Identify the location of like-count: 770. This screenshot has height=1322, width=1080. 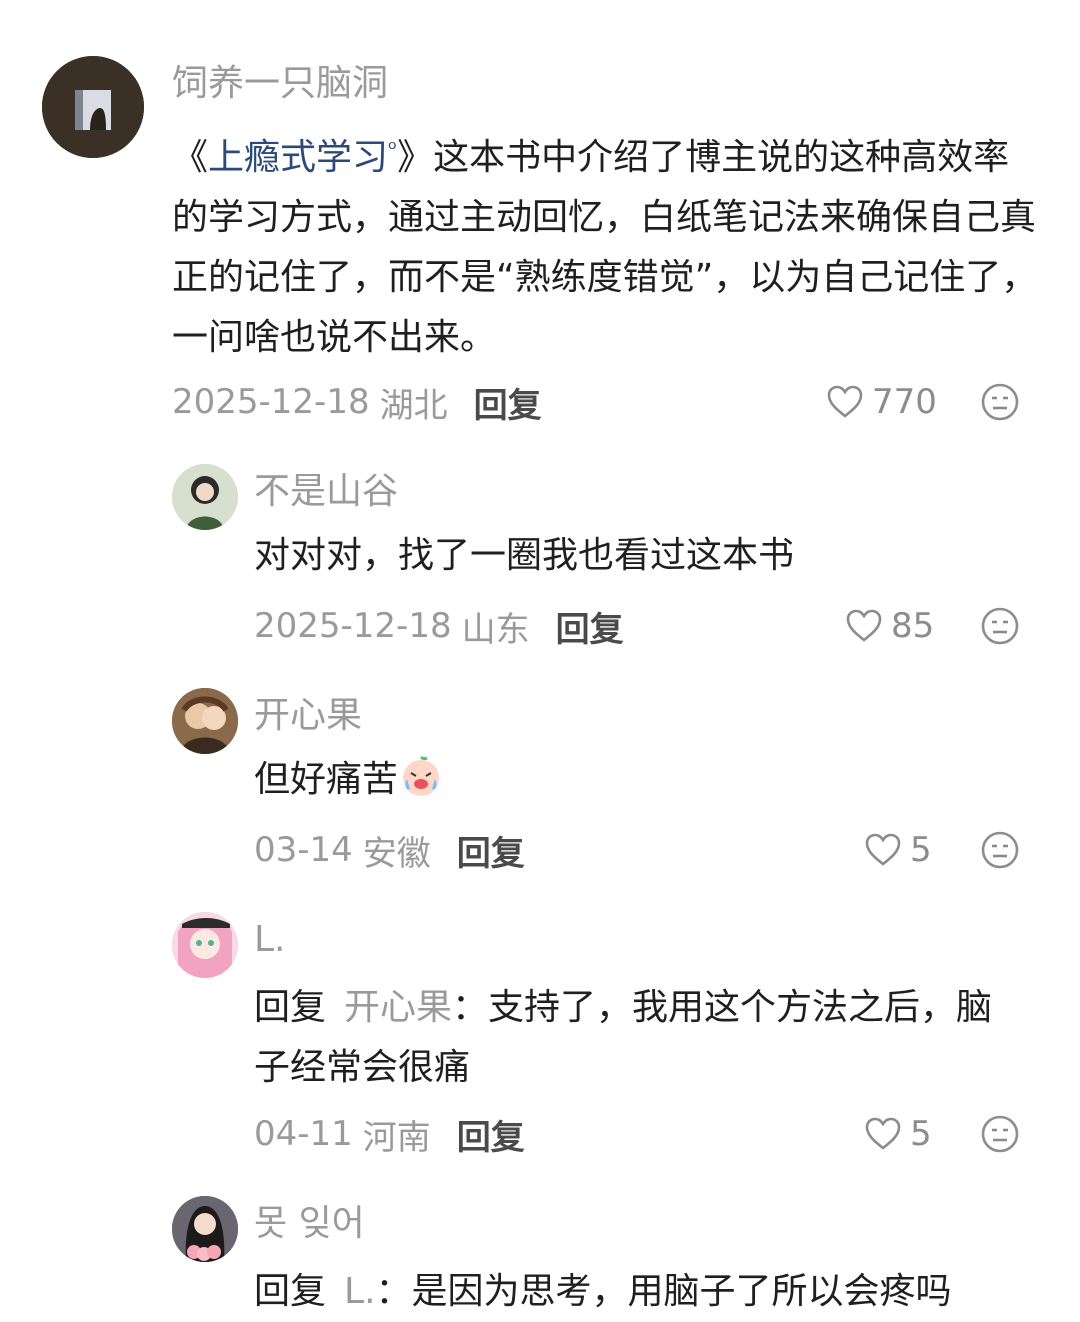
(904, 402).